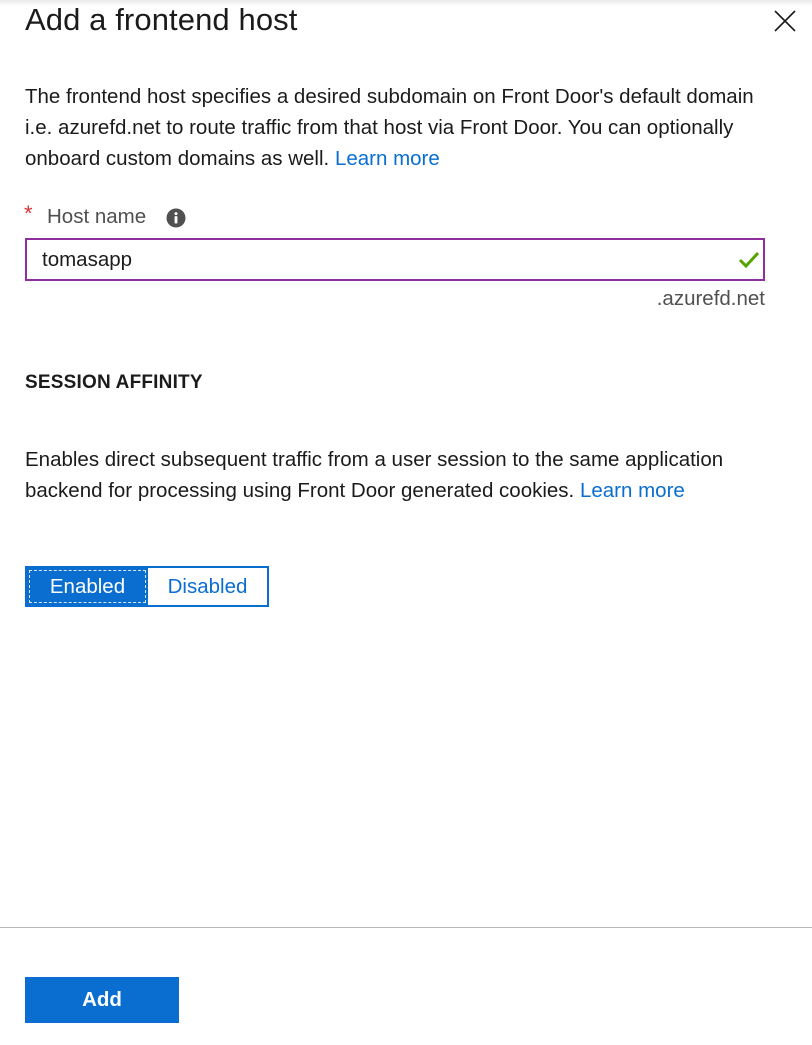 The height and width of the screenshot is (1045, 812). Describe the element at coordinates (161, 19) in the screenshot. I see `dialog-title: Add a frontend host` at that location.